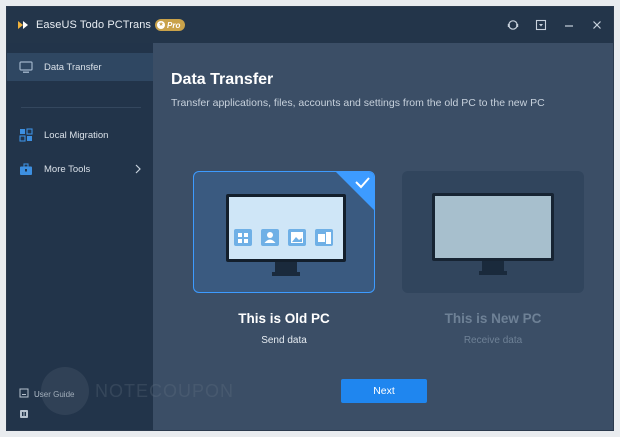 This screenshot has height=437, width=620. What do you see at coordinates (81, 107) in the screenshot?
I see `sidebar-divider` at bounding box center [81, 107].